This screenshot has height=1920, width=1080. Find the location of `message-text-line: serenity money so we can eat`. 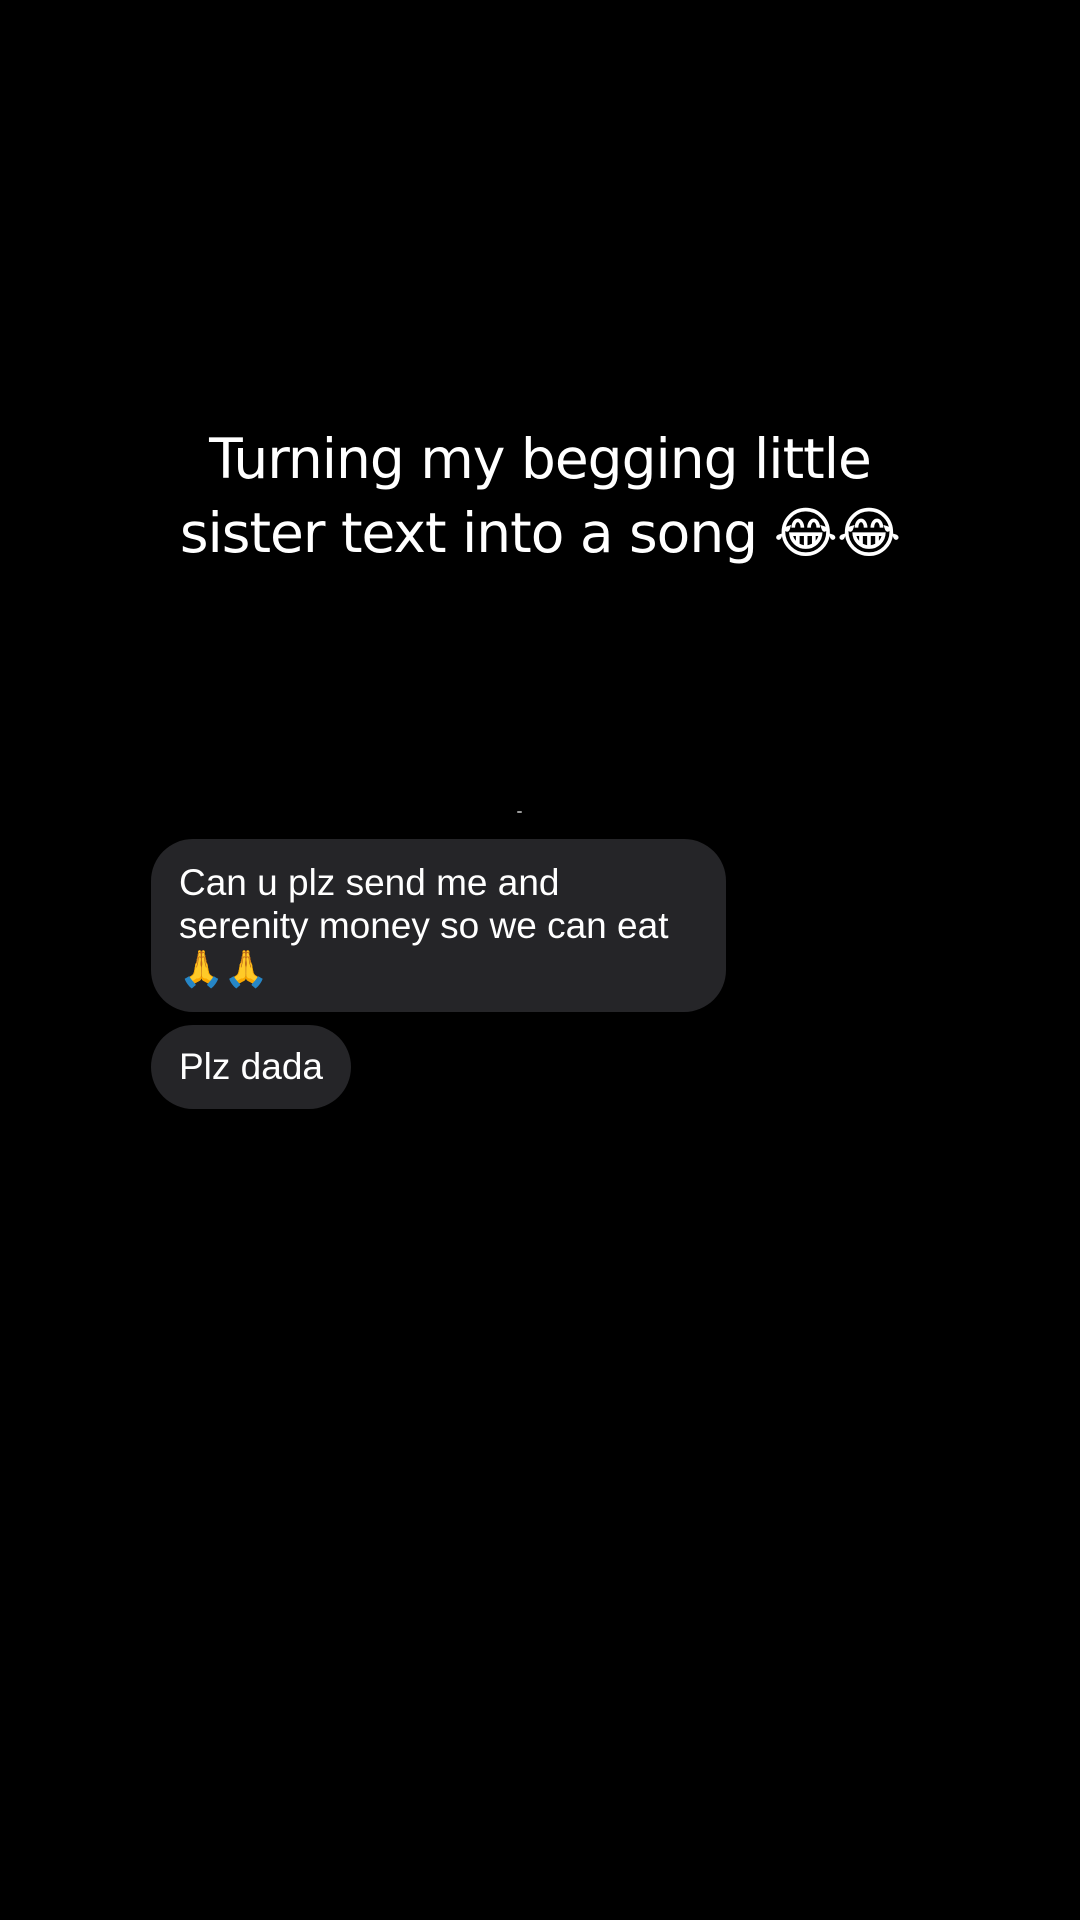

message-text-line: serenity money so we can eat is located at coordinates (424, 925).